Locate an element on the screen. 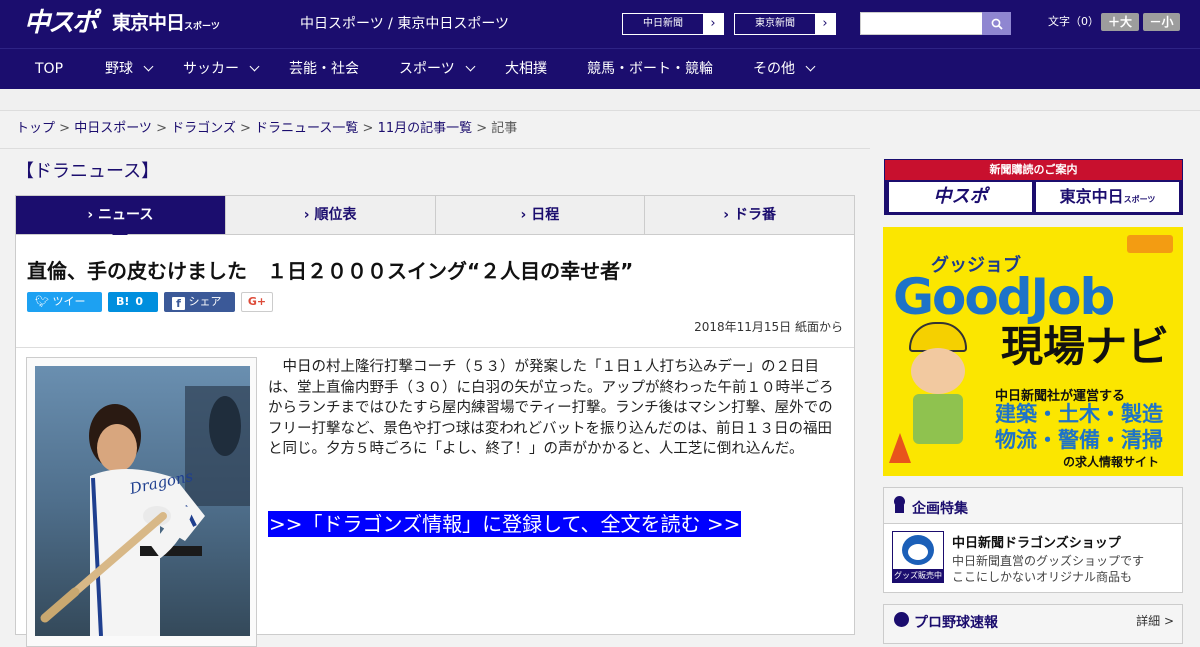 The width and height of the screenshot is (1200, 647). tokyo-chunichi-logo-text: 東京中日 is located at coordinates (148, 23).